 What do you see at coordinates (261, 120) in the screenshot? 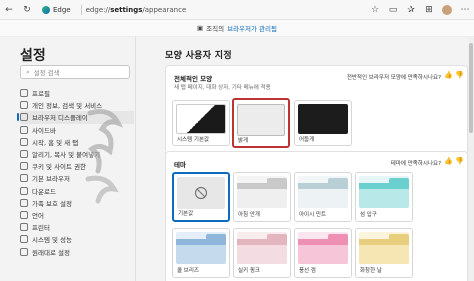
I see `light-preview` at bounding box center [261, 120].